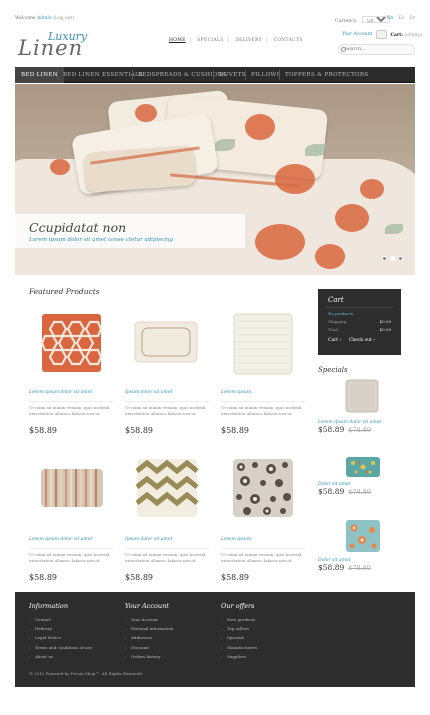 This screenshot has height=715, width=430. What do you see at coordinates (51, 48) in the screenshot?
I see `logo-linen-text: Linen` at bounding box center [51, 48].